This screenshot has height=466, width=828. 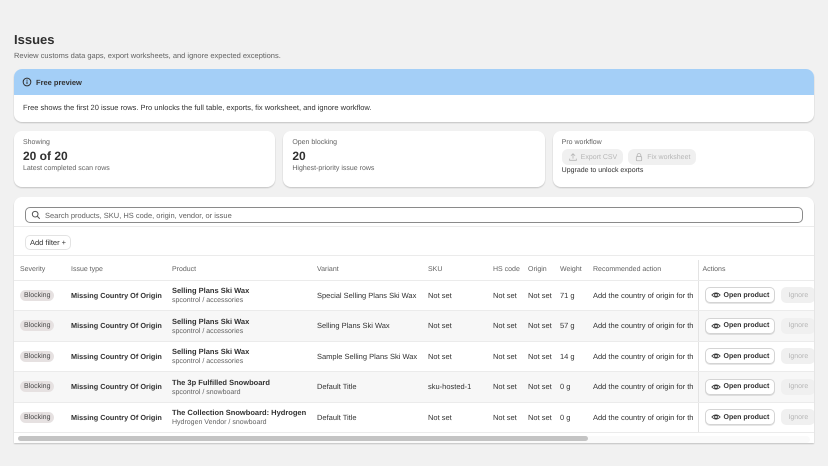 I want to click on search-icon, so click(x=36, y=215).